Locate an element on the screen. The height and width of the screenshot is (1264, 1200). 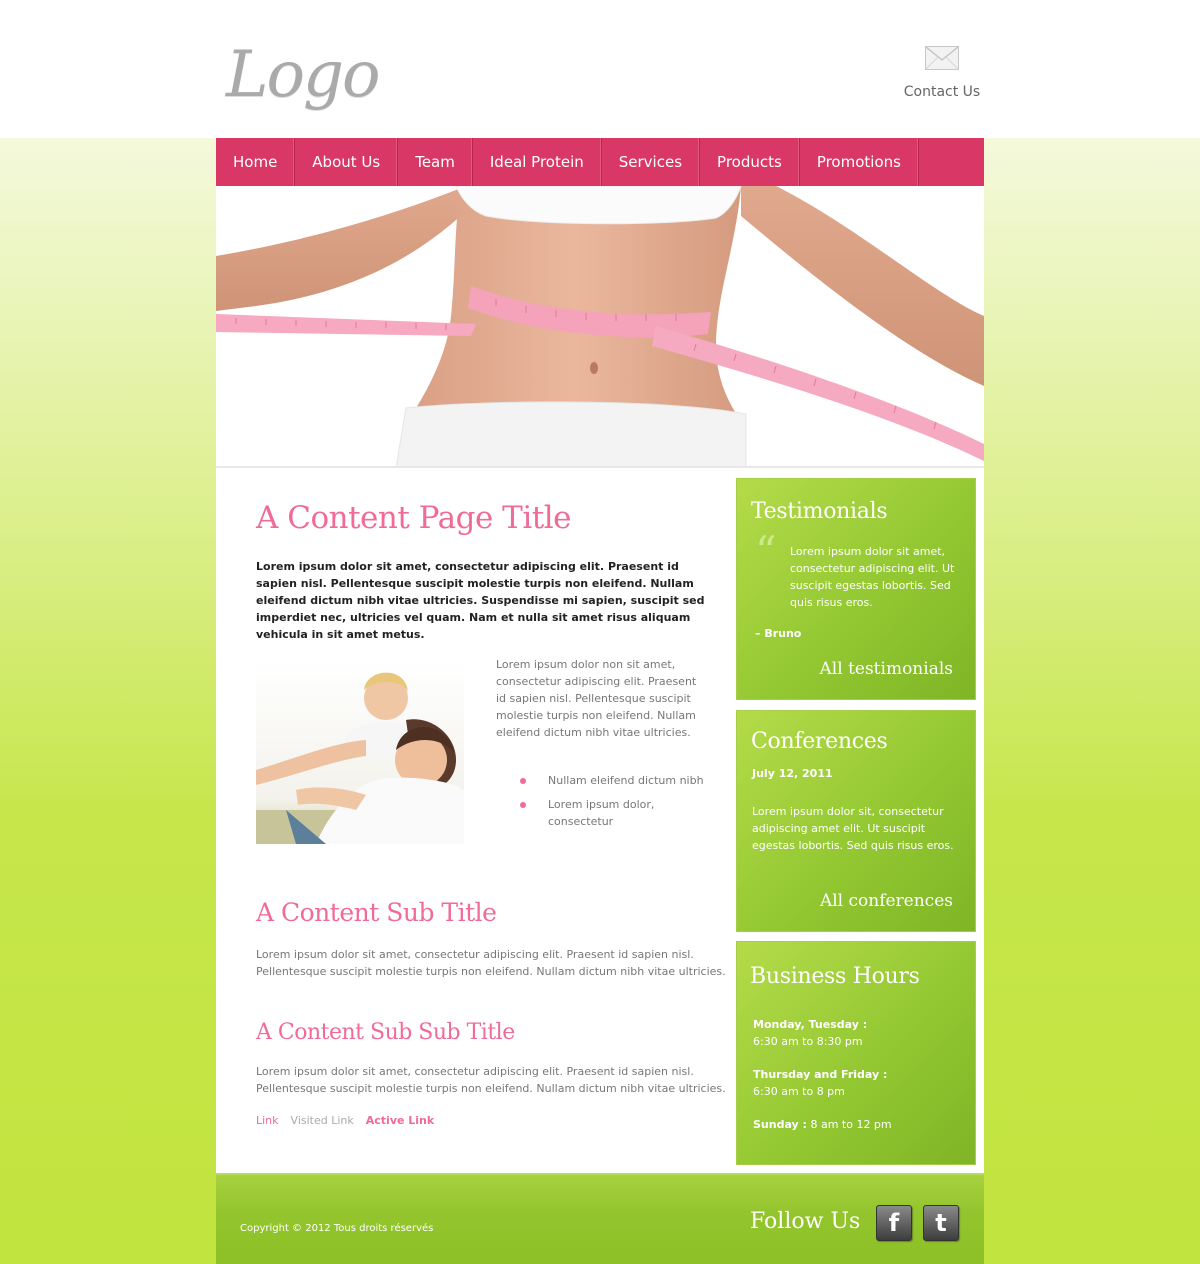
contact-us-label: Contact Us is located at coordinates (942, 92).